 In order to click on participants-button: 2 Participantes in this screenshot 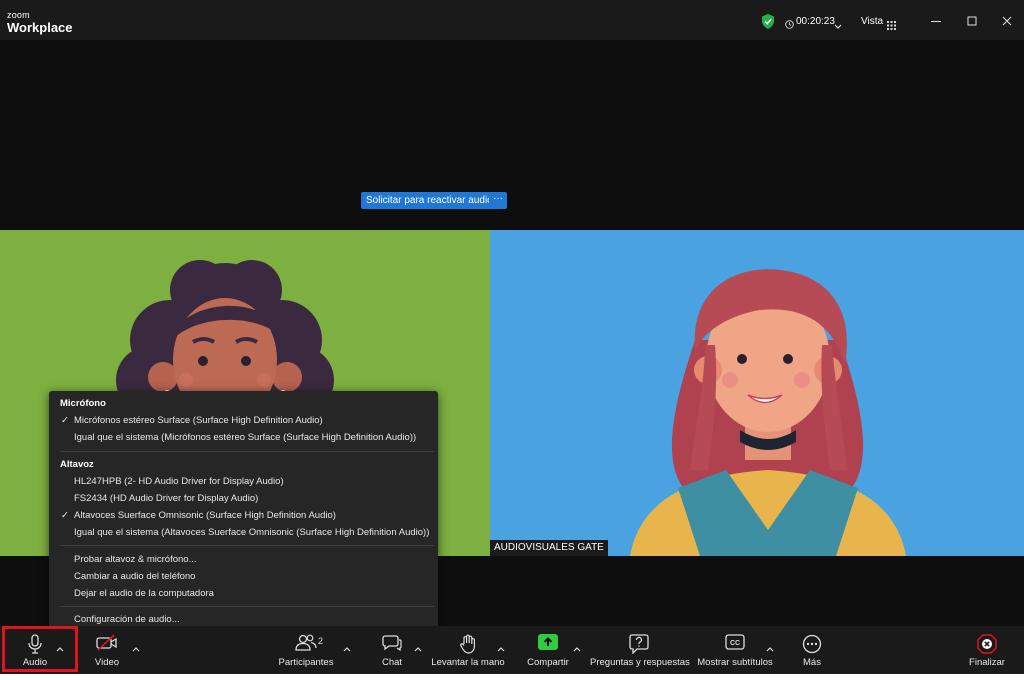, I will do `click(306, 650)`.